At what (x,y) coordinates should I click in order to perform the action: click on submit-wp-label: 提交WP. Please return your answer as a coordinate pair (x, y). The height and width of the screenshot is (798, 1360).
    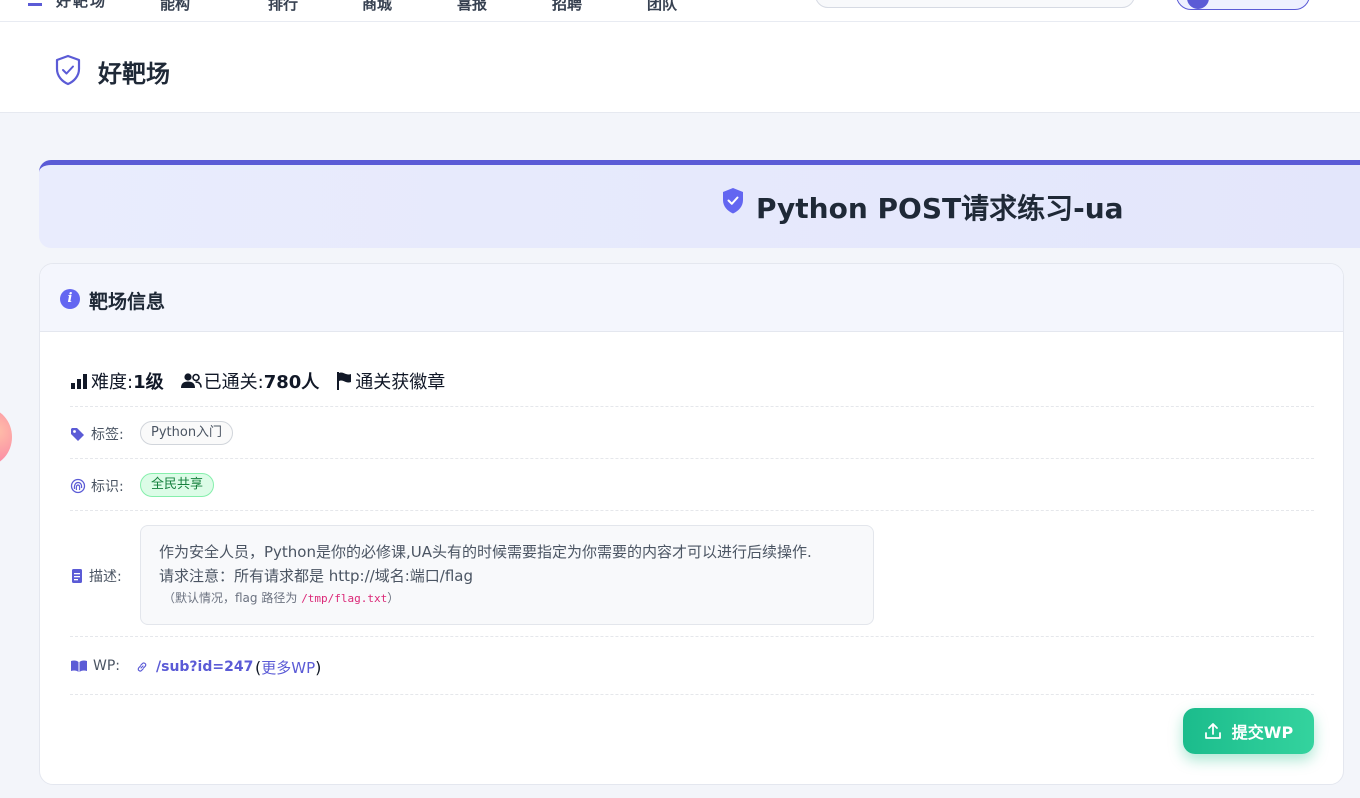
    Looking at the image, I should click on (1262, 732).